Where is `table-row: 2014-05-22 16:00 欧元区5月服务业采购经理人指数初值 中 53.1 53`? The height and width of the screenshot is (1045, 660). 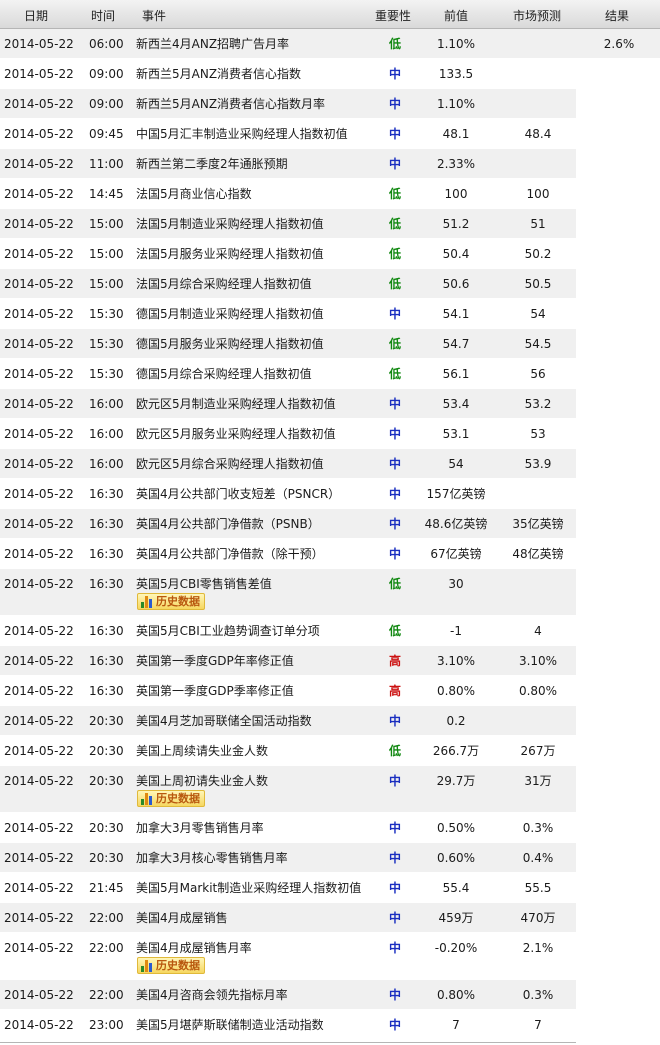
table-row: 2014-05-22 16:00 欧元区5月服务业采购经理人指数初值 中 53.1 53 is located at coordinates (330, 434).